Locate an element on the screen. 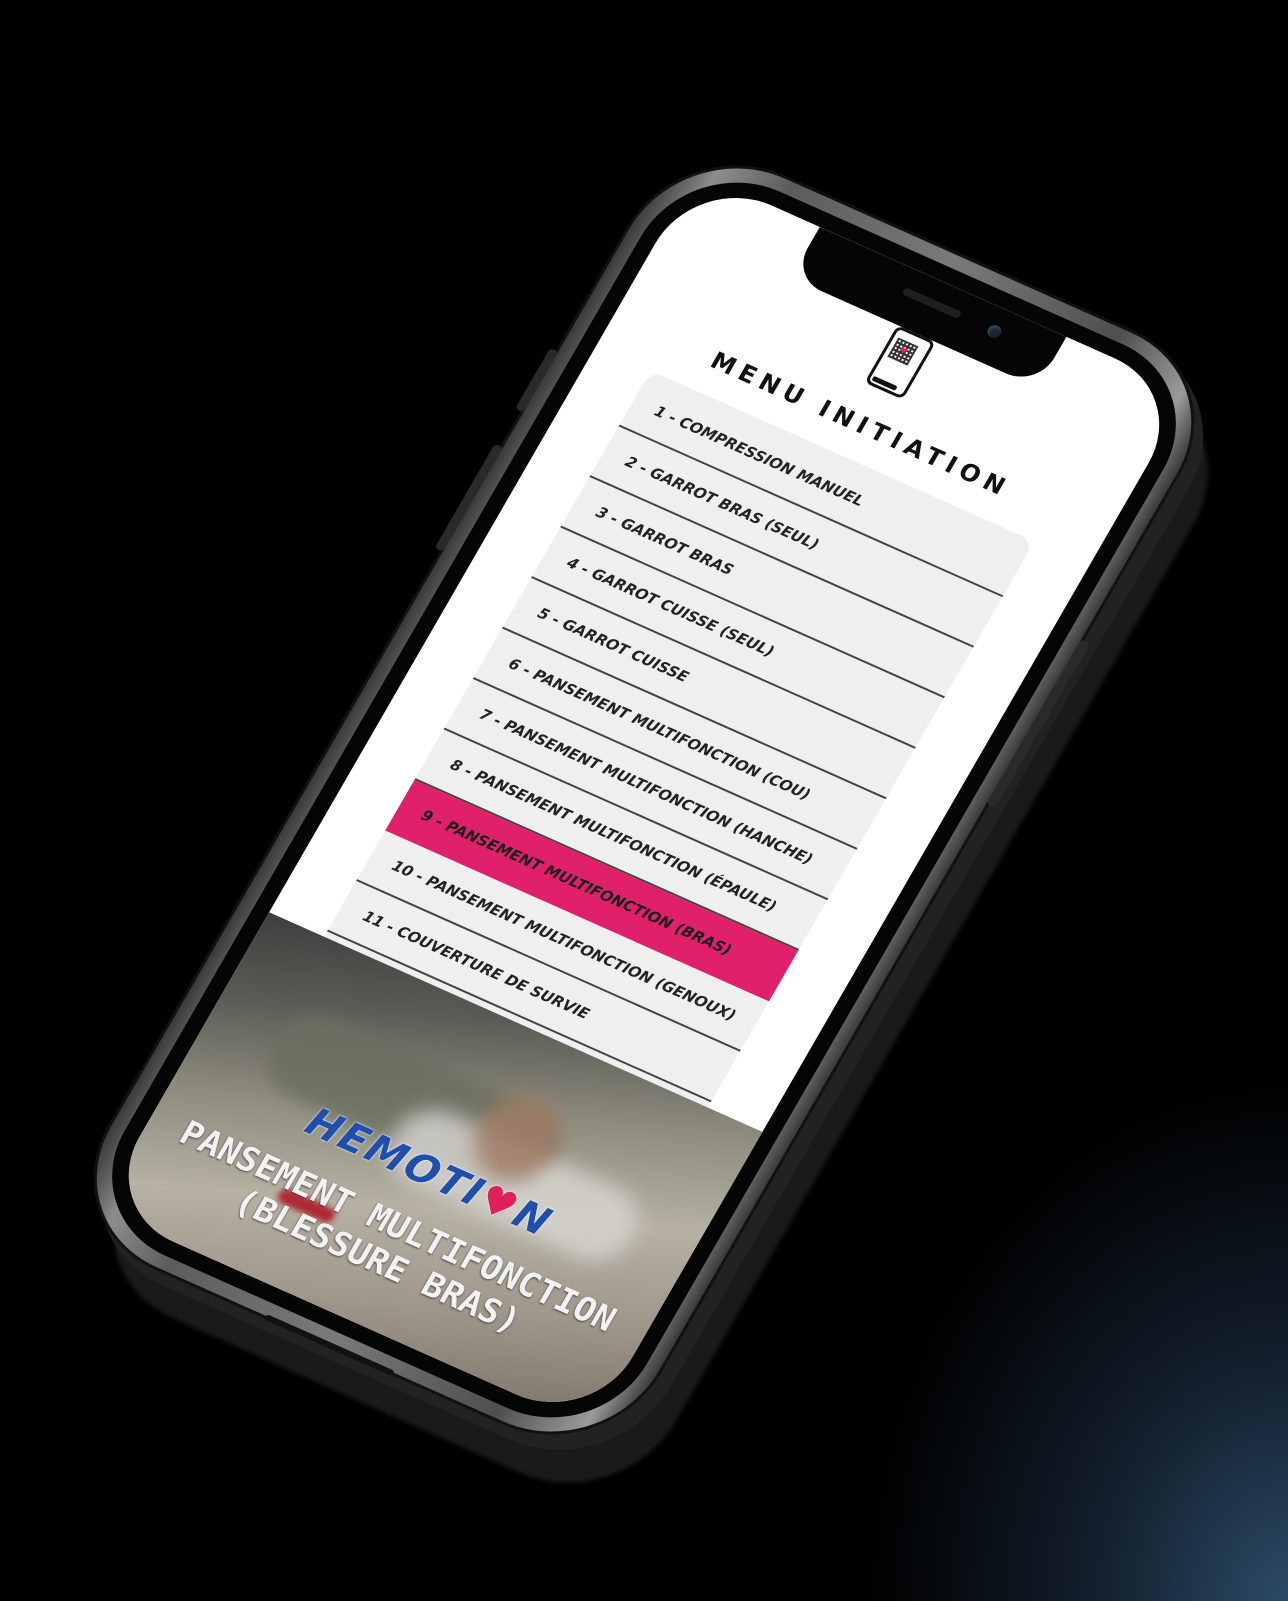 This screenshot has height=1601, width=1288. speaker-grille is located at coordinates (932, 303).